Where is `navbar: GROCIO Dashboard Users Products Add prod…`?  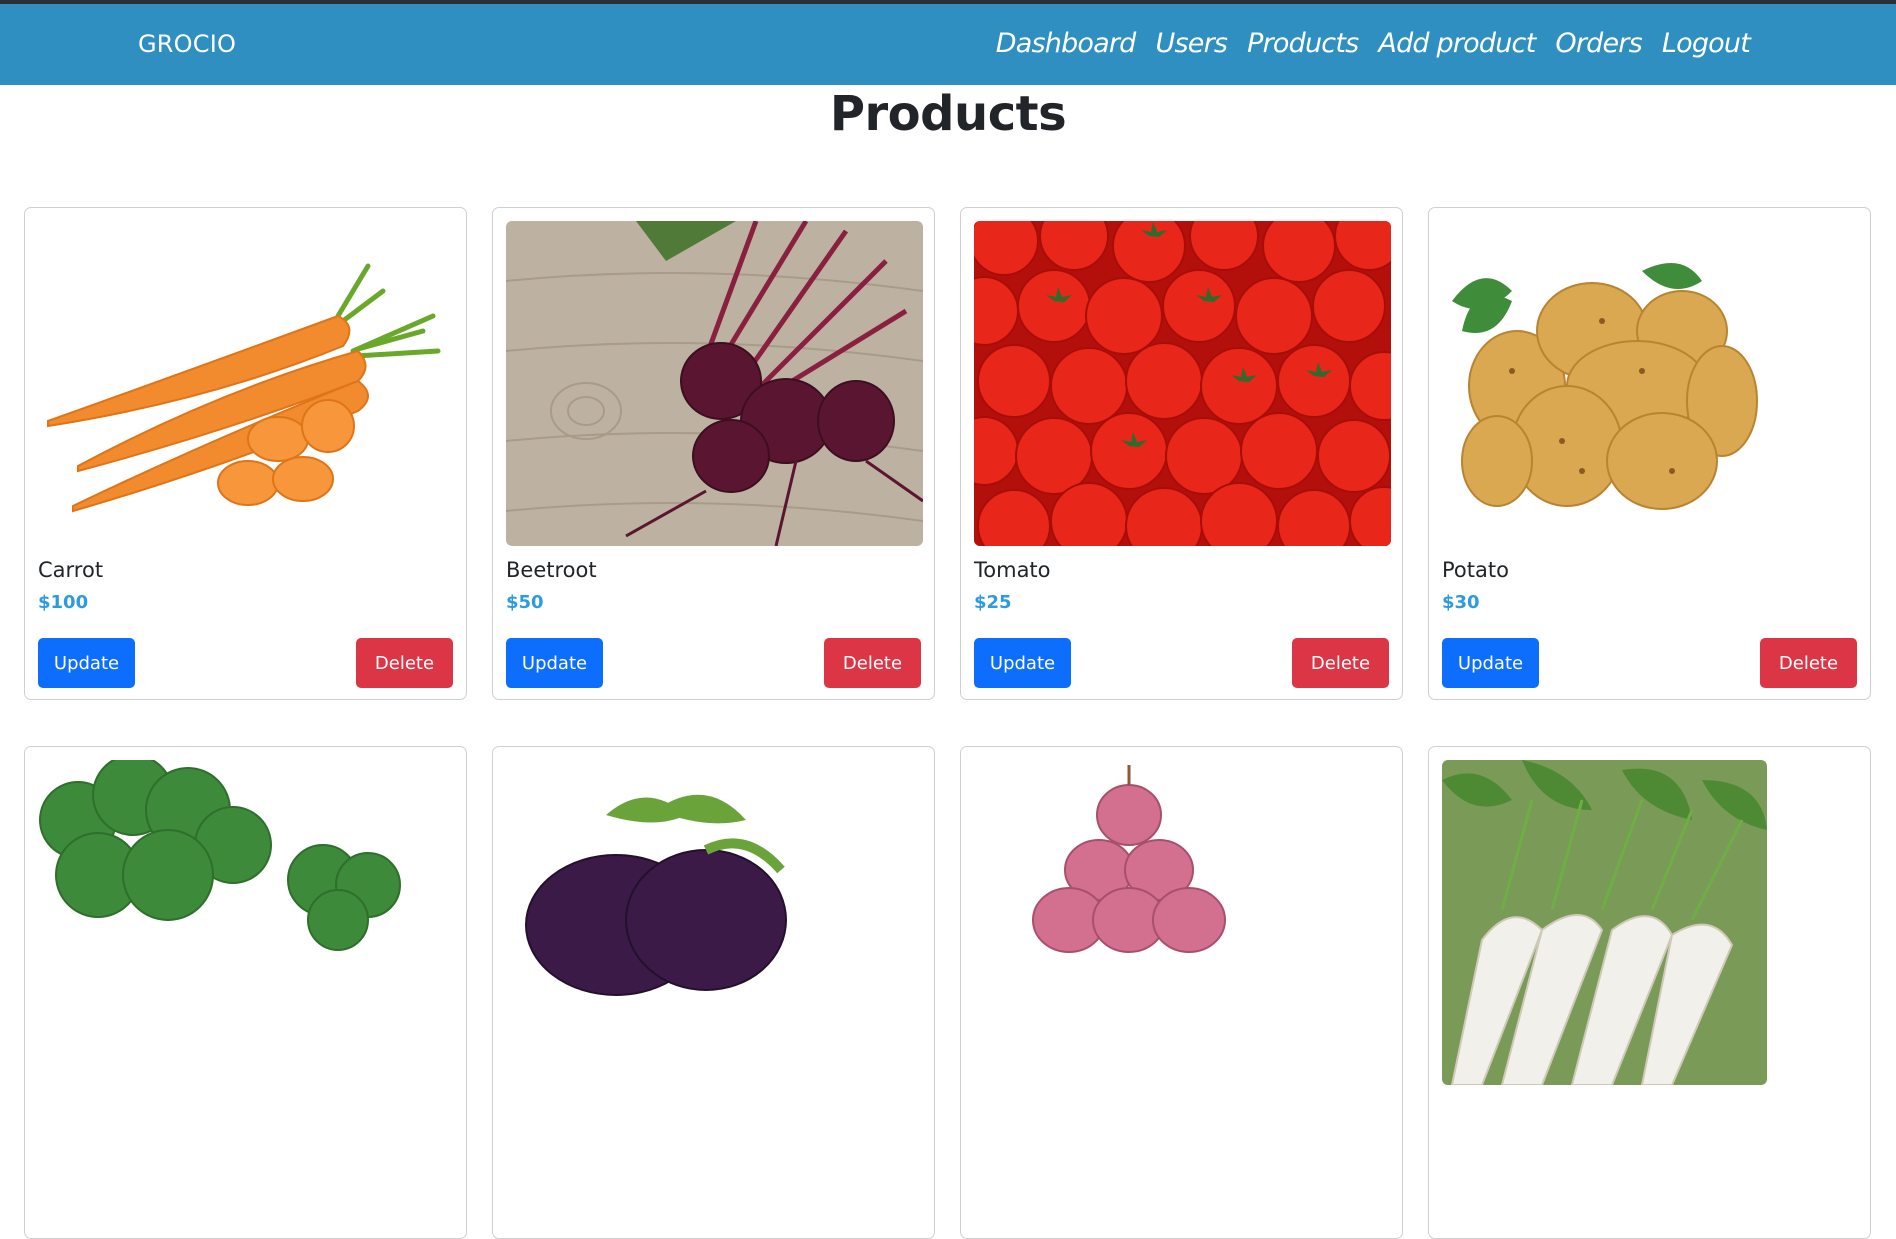 navbar: GROCIO Dashboard Users Products Add prod… is located at coordinates (948, 44).